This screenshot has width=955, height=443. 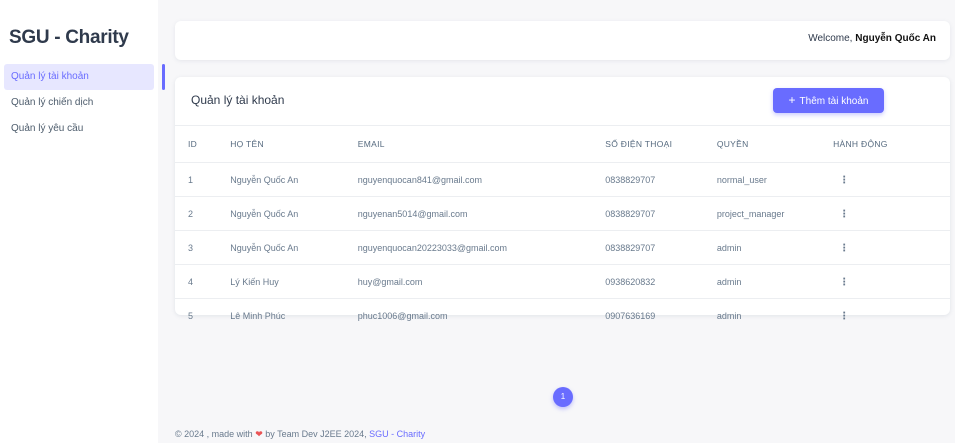 I want to click on user-name: Nguyễn Quốc An, so click(x=895, y=38).